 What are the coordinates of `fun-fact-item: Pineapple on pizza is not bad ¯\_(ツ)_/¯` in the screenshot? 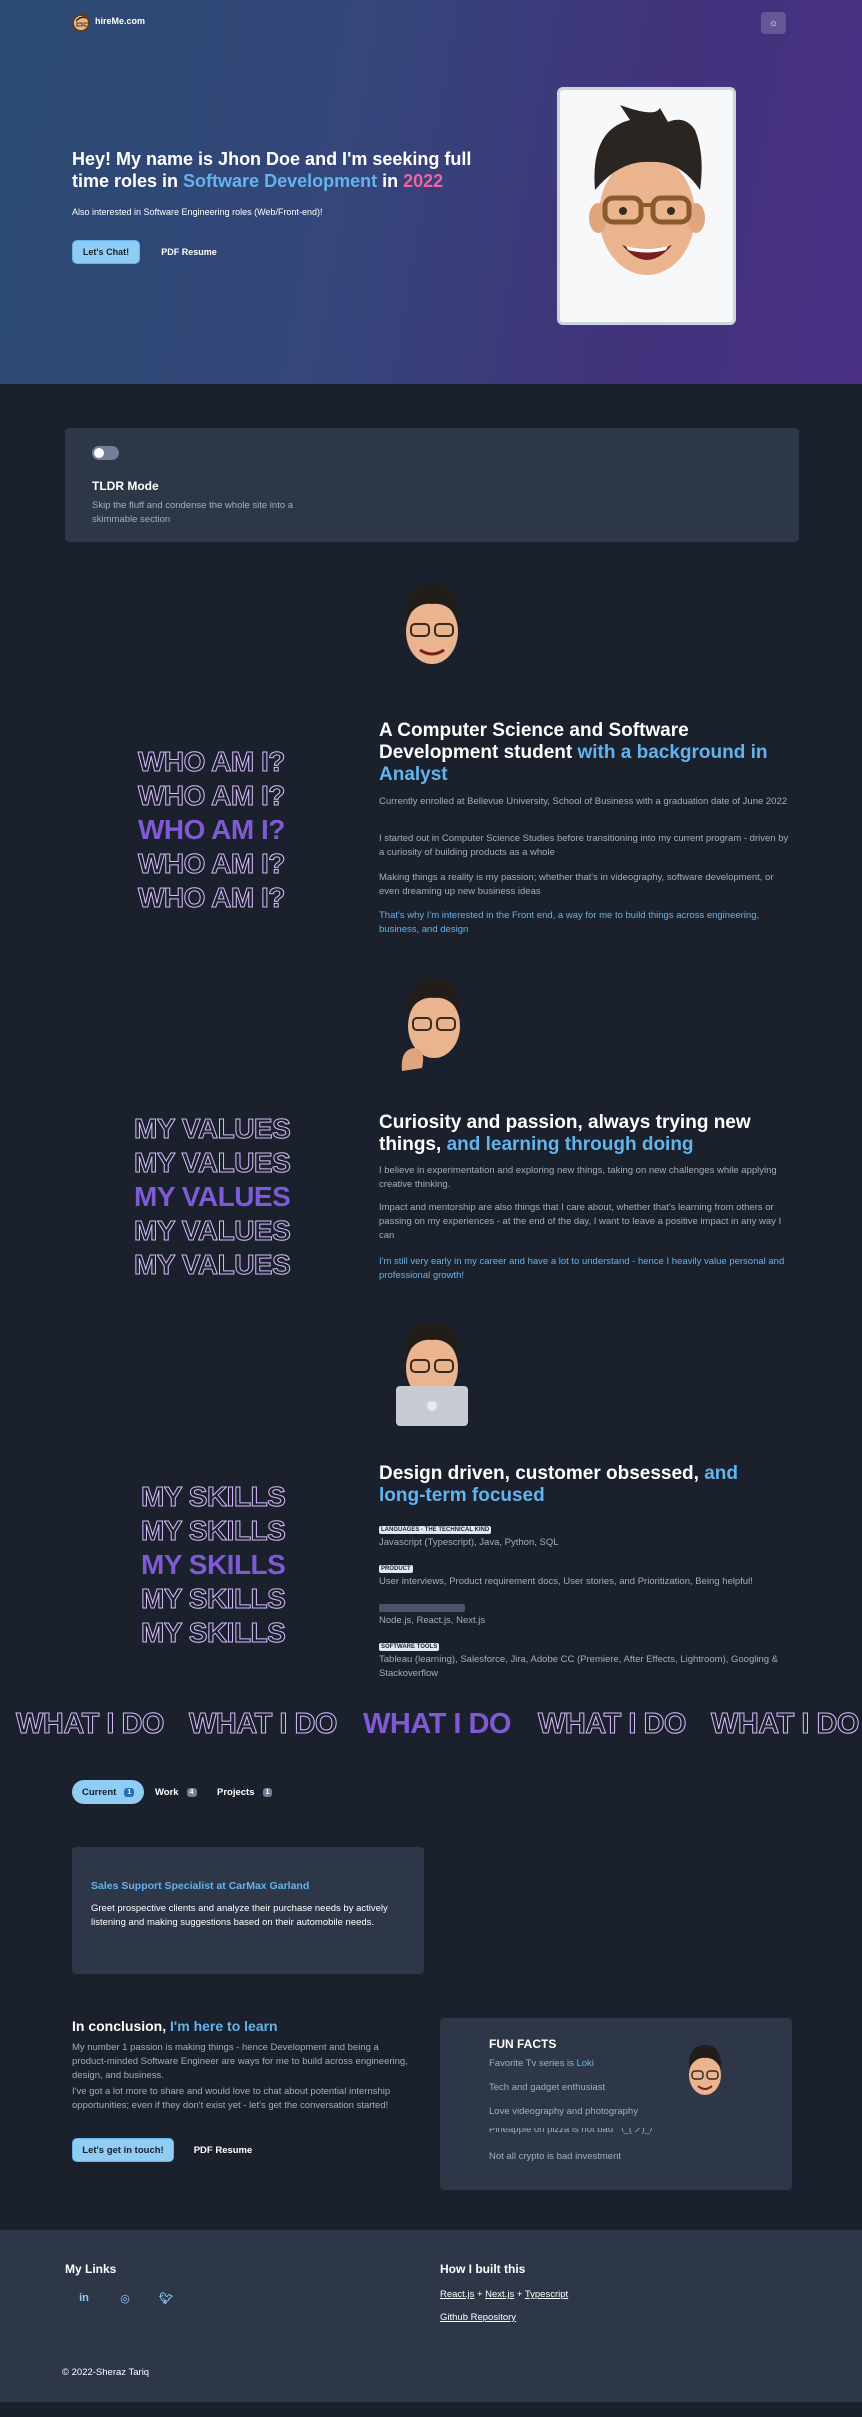 It's located at (573, 2131).